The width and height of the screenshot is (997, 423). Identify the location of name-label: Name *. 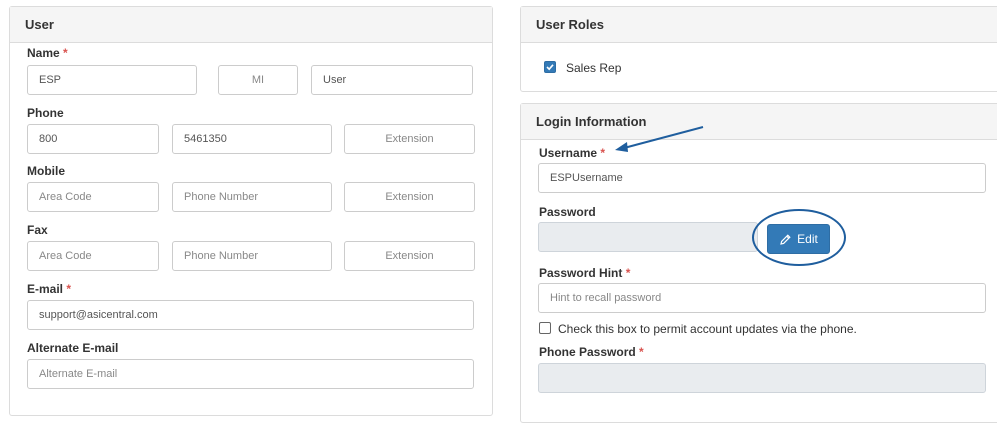
(47, 53).